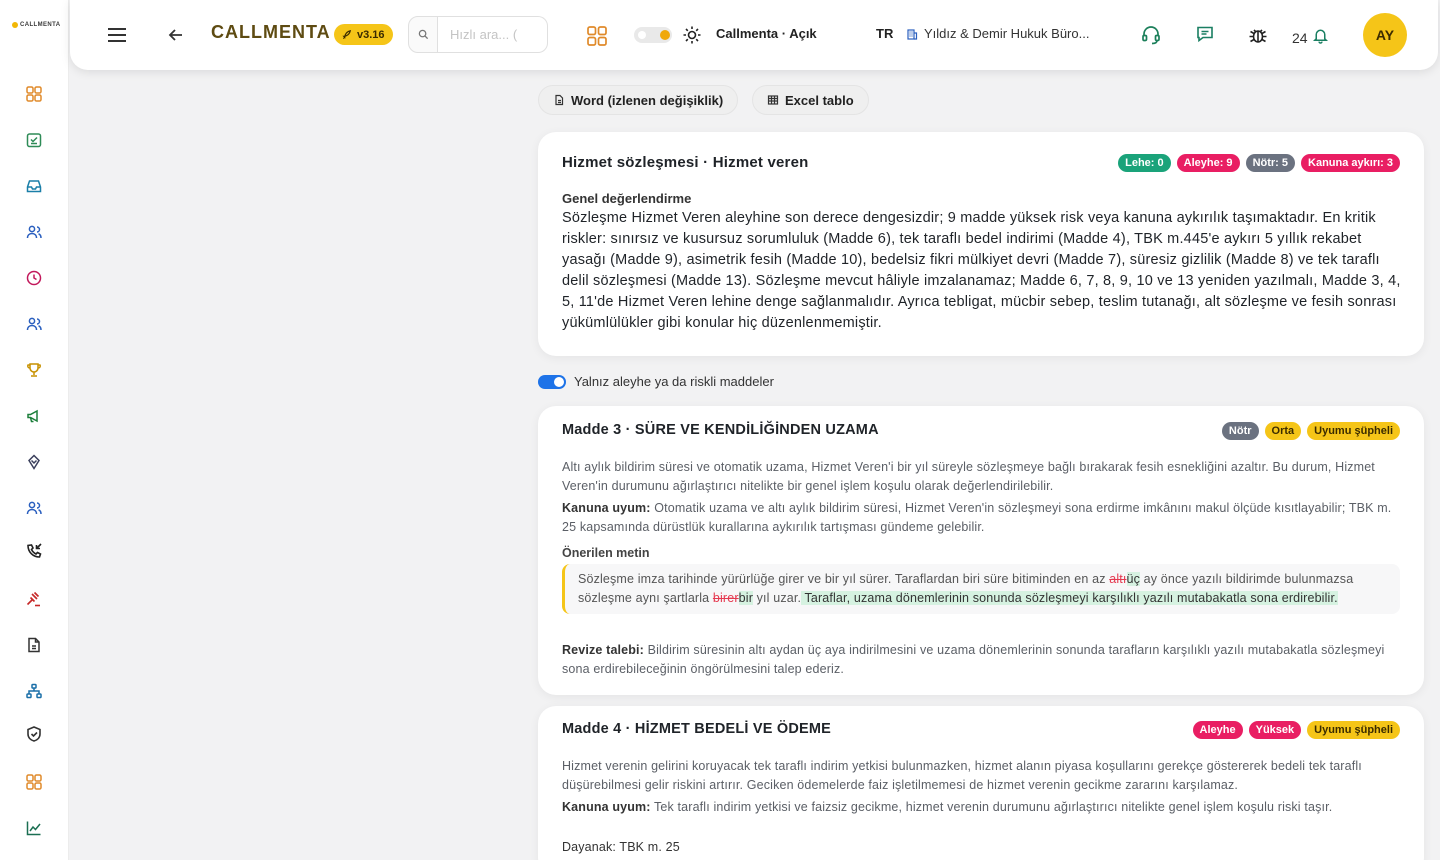  What do you see at coordinates (1240, 431) in the screenshot?
I see `position-badge: Nötr` at bounding box center [1240, 431].